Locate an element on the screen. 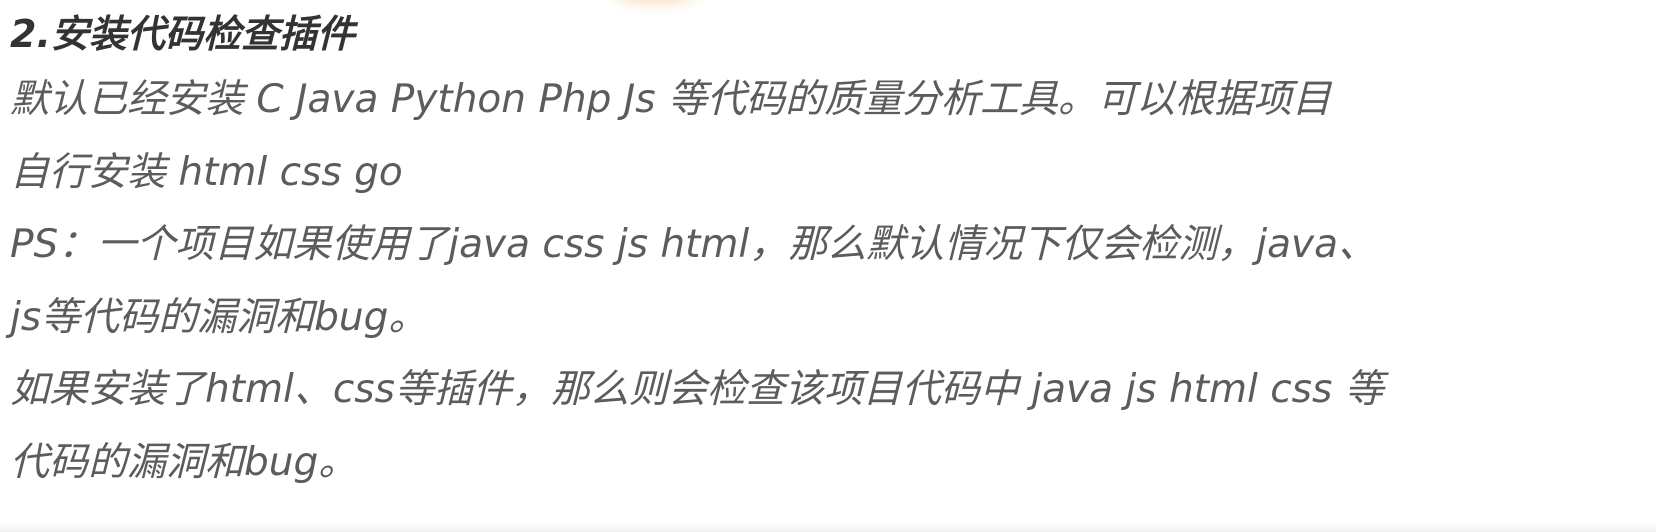  paragraph-line: 自行安装 html css go is located at coordinates (206, 172).